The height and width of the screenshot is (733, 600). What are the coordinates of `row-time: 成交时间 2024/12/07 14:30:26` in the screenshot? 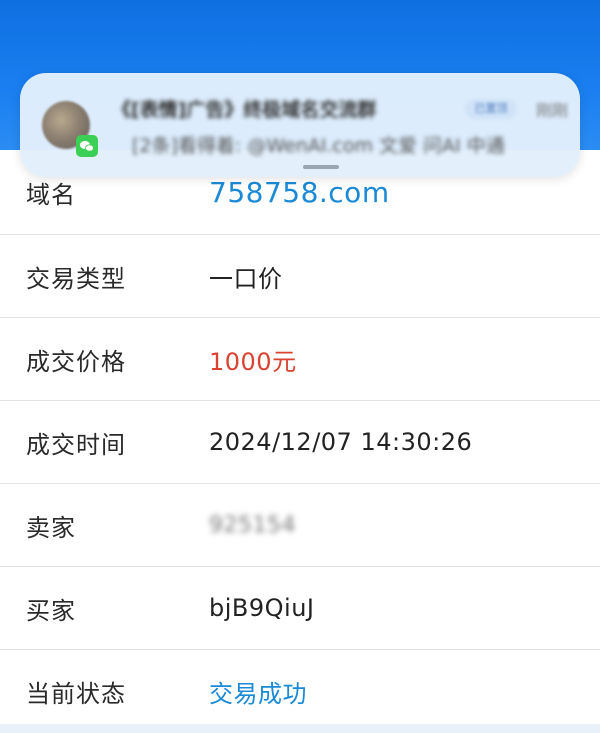 It's located at (300, 442).